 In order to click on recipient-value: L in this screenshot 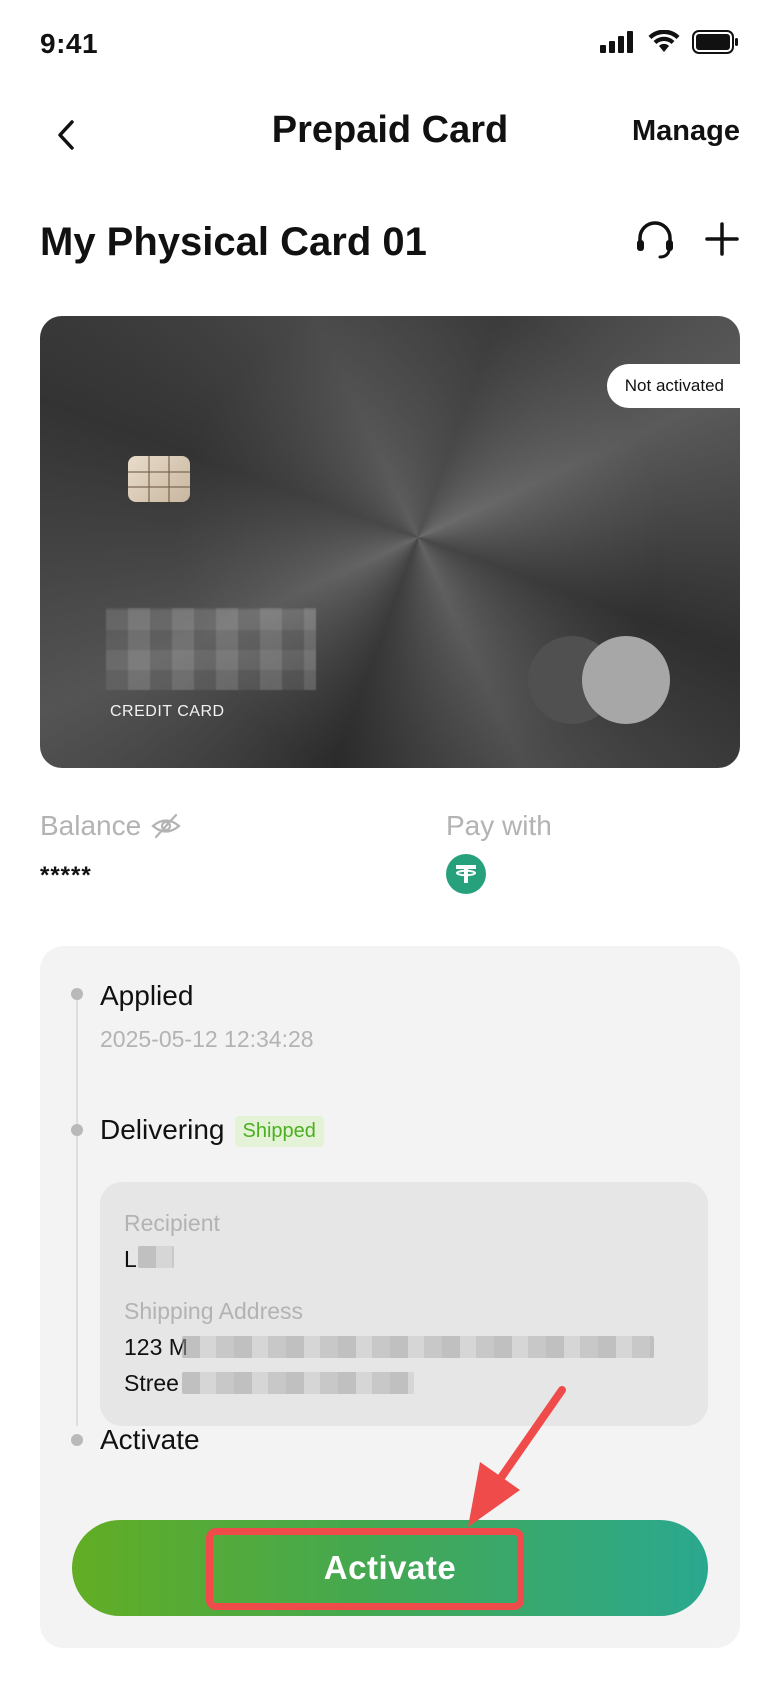, I will do `click(130, 1259)`.